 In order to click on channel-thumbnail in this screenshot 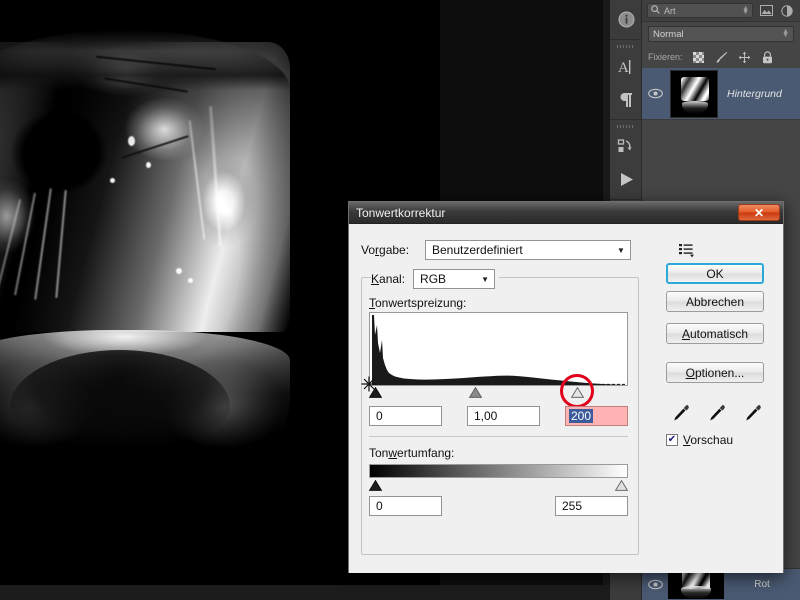, I will do `click(696, 584)`.